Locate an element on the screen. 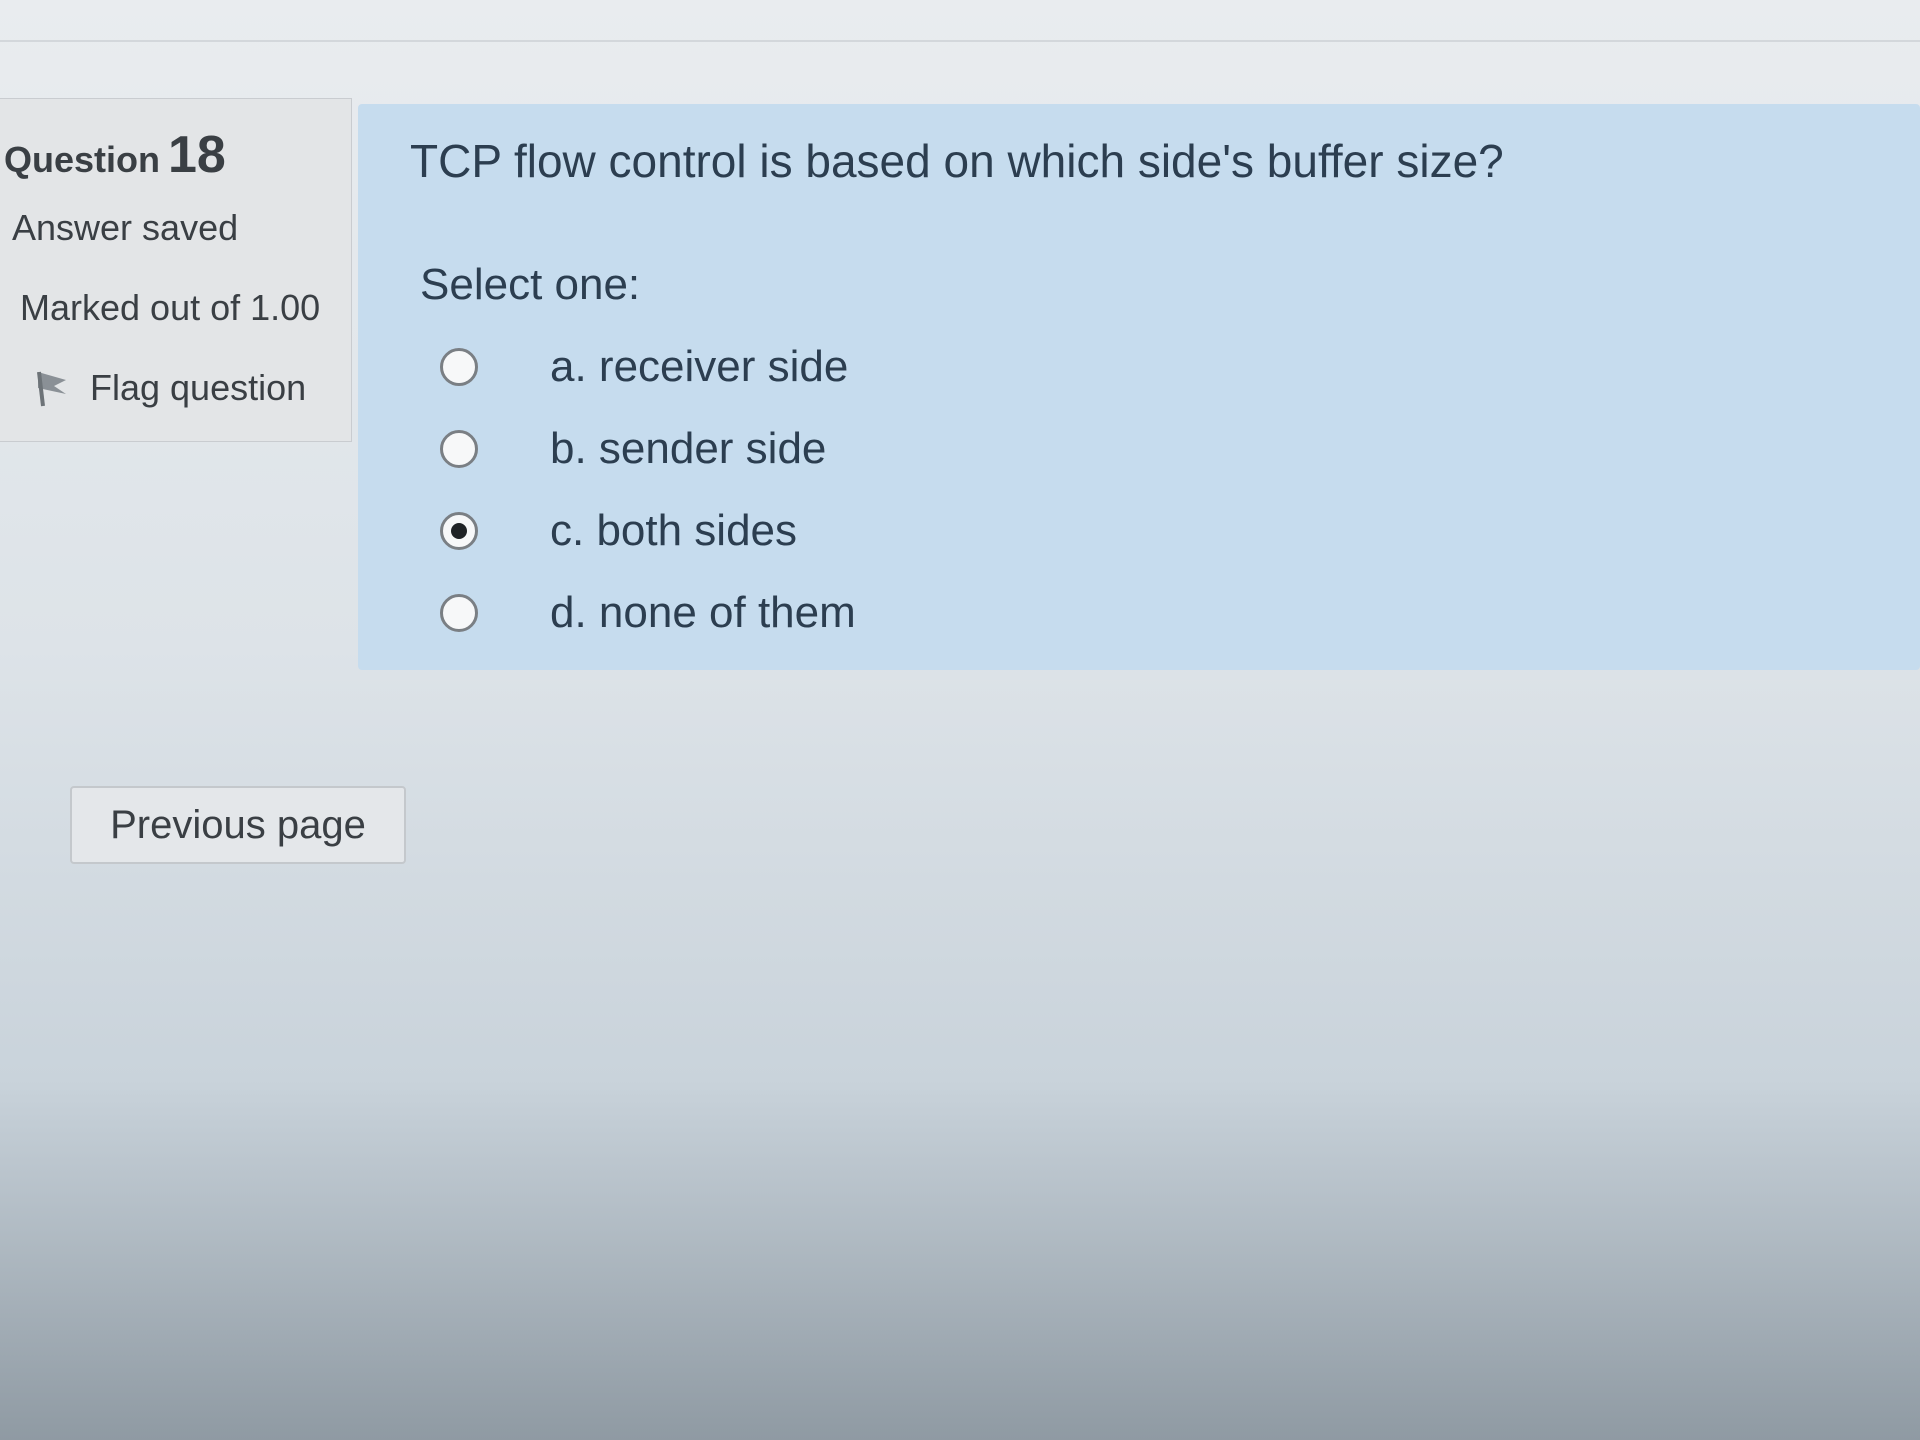 This screenshot has height=1440, width=1920. answer-option-d: d. none of them is located at coordinates (648, 613).